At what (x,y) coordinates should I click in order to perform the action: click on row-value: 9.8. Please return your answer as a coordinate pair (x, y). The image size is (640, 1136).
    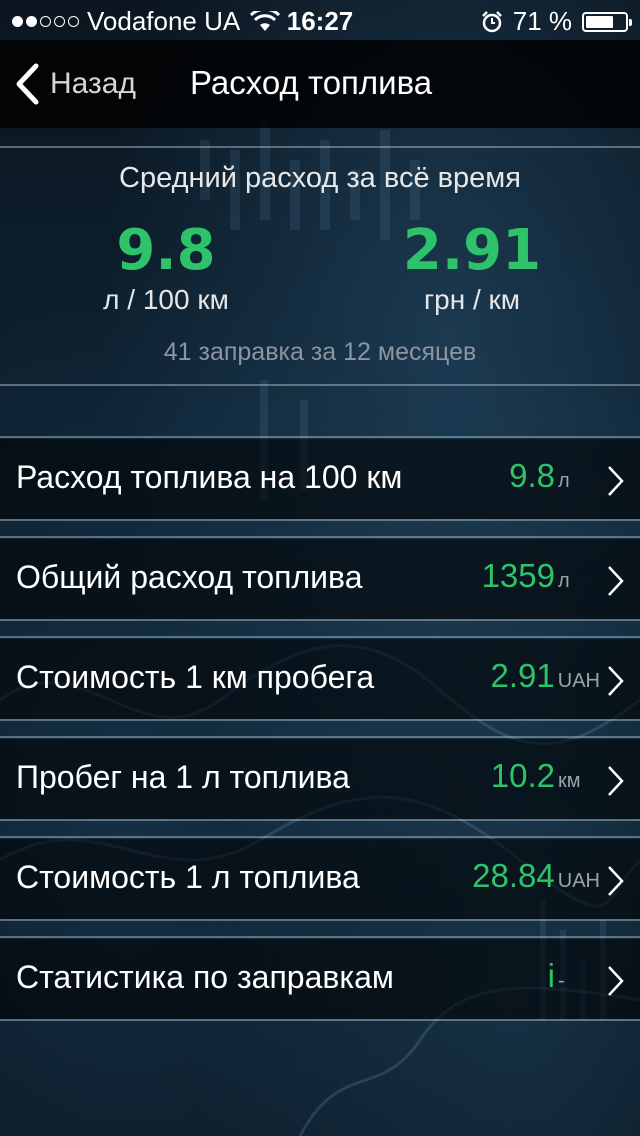
    Looking at the image, I should click on (532, 475).